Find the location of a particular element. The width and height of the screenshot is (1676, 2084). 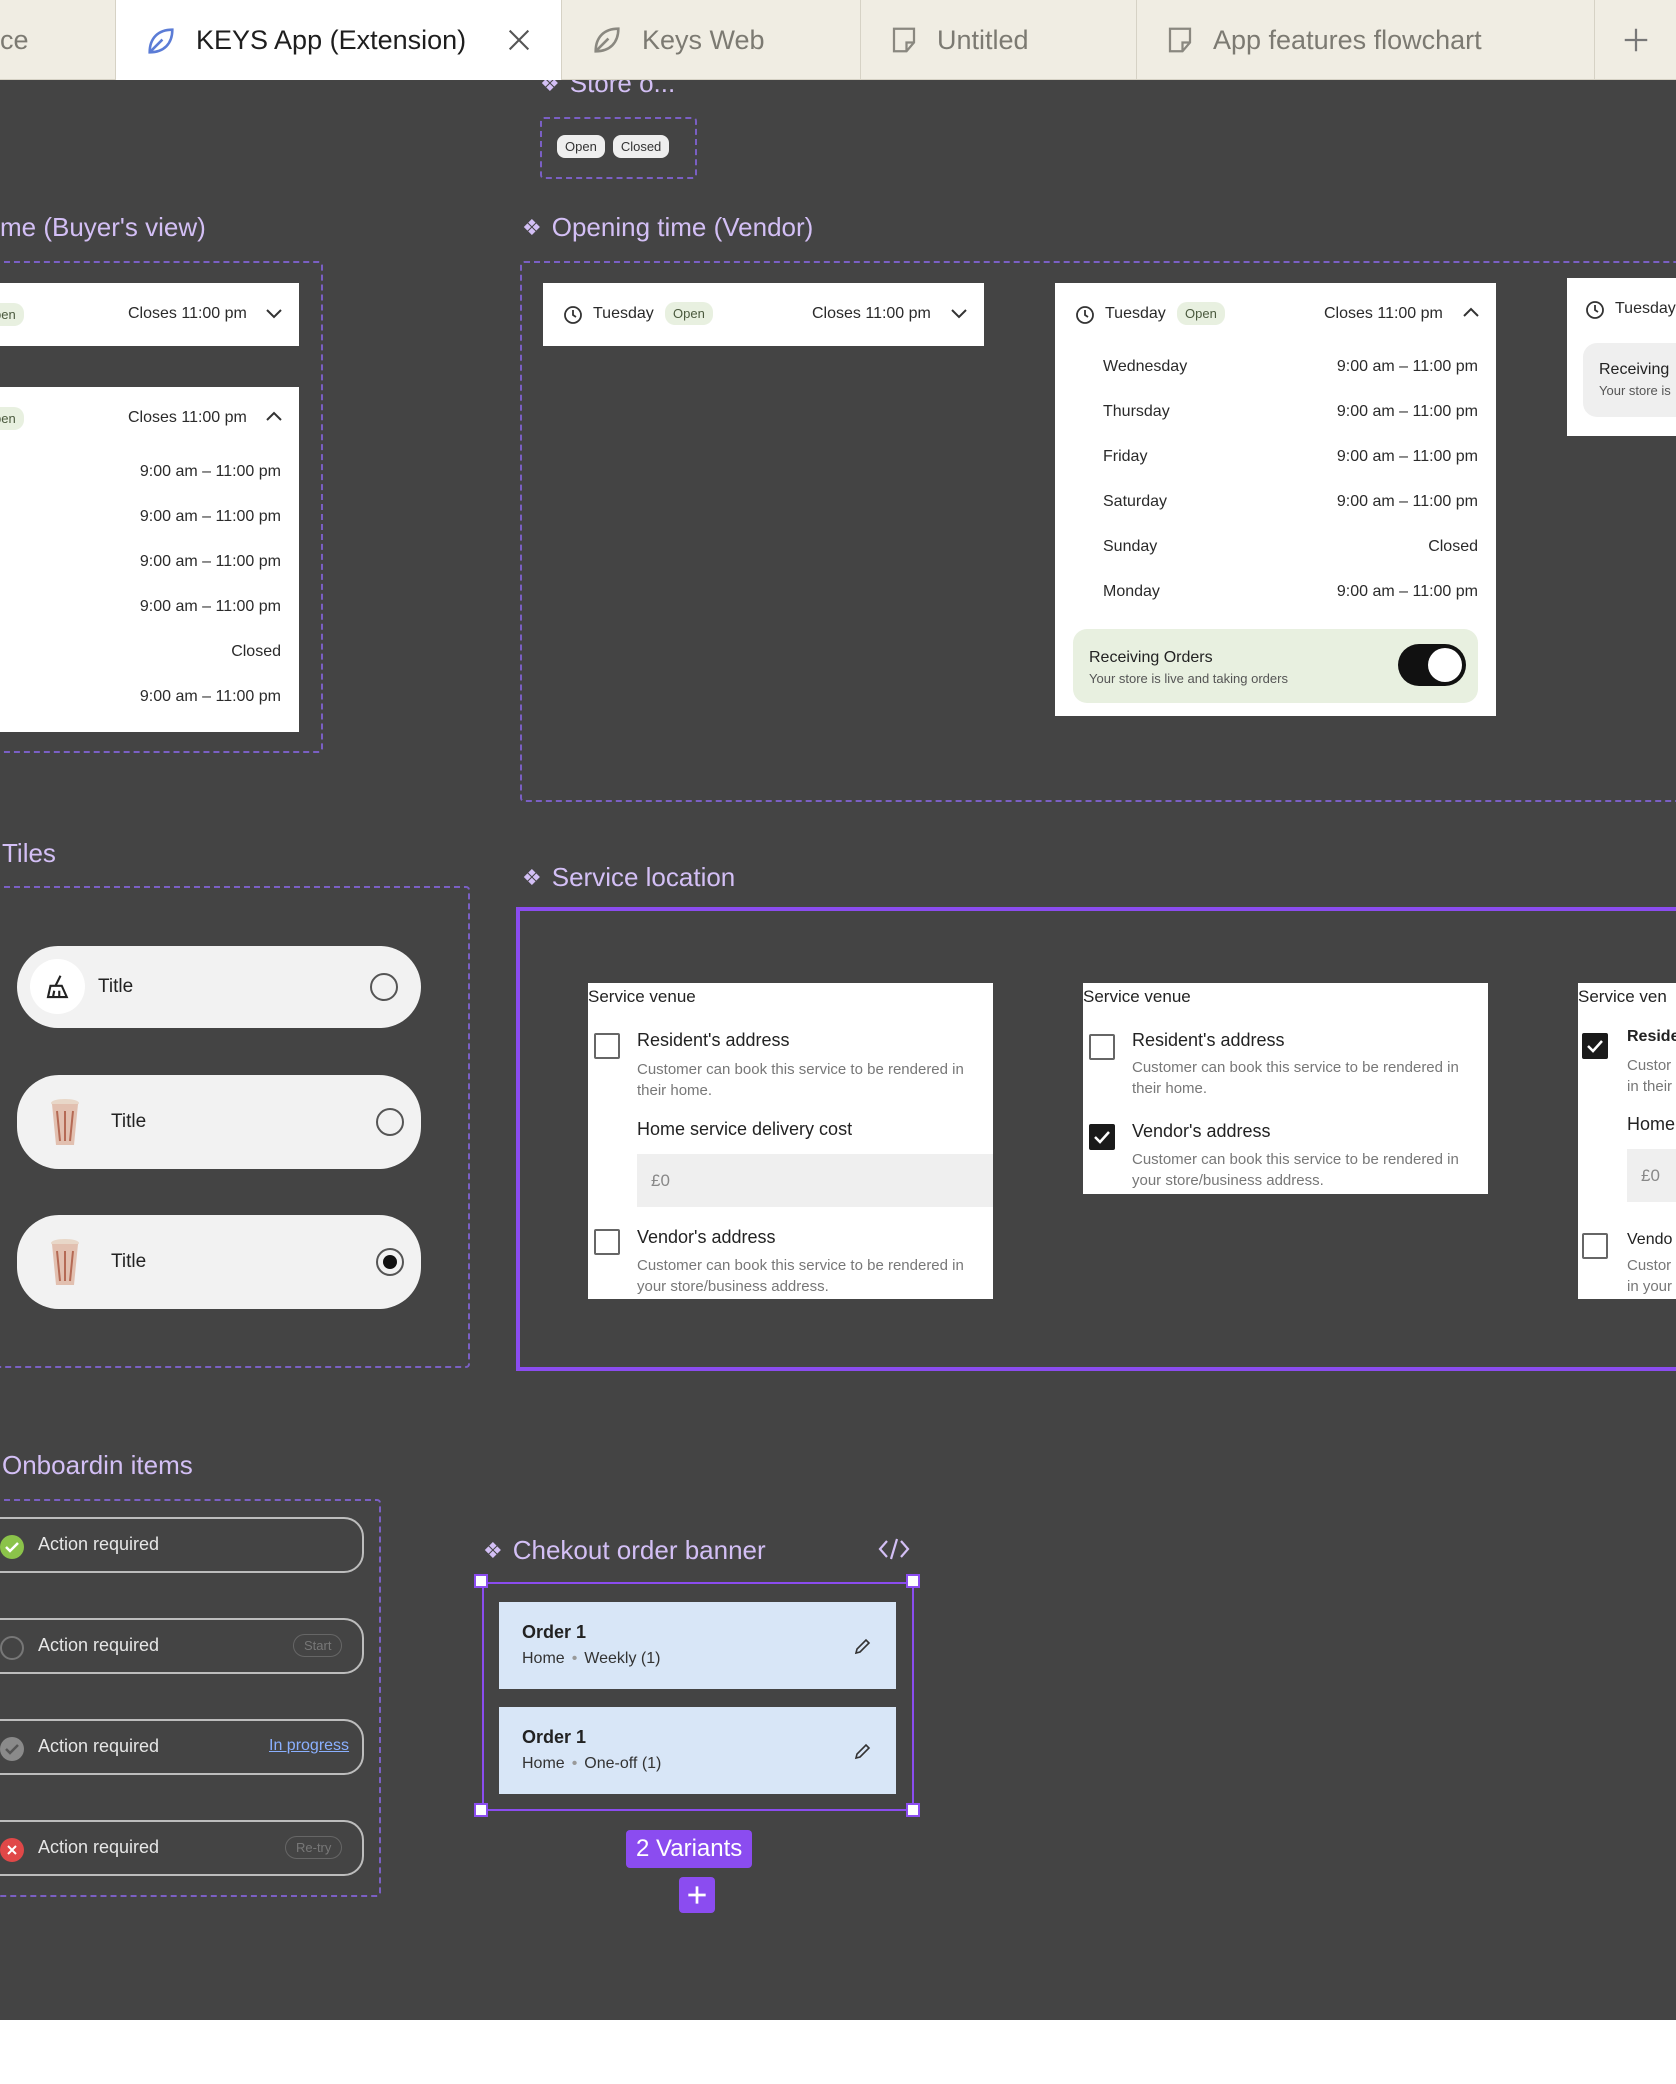

hours-row: Saturday 9:00 am – 11:00 pm is located at coordinates (1290, 501).